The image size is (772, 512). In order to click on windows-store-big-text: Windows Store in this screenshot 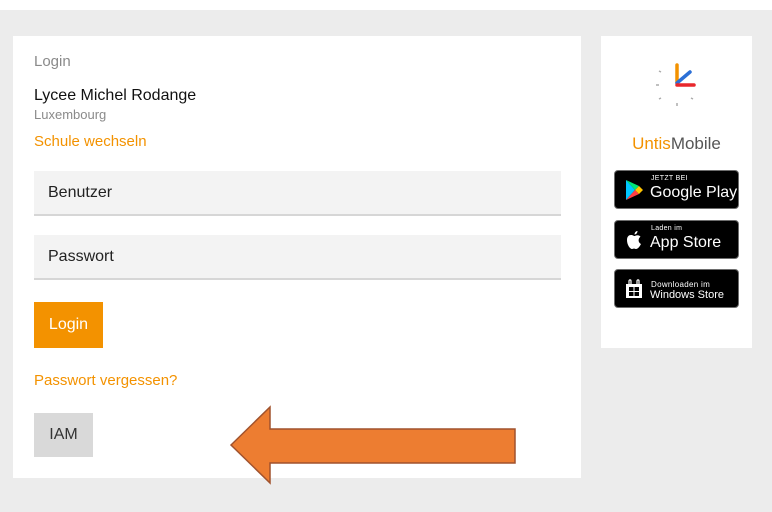, I will do `click(687, 295)`.